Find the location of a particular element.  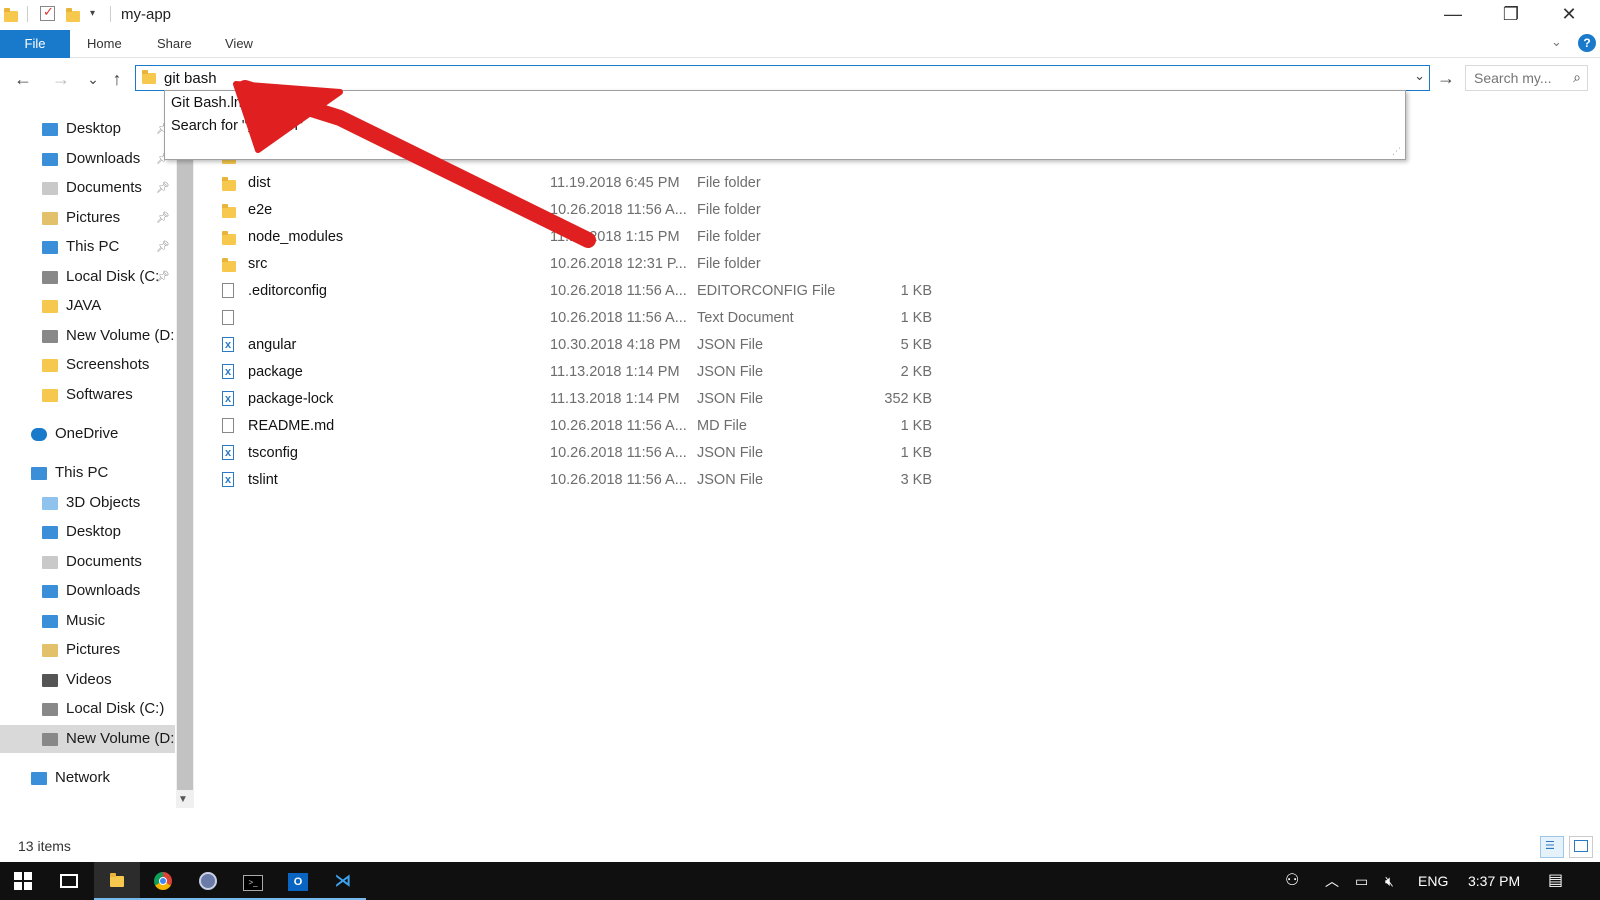

sidebar-item: OneDrive is located at coordinates (87, 434).